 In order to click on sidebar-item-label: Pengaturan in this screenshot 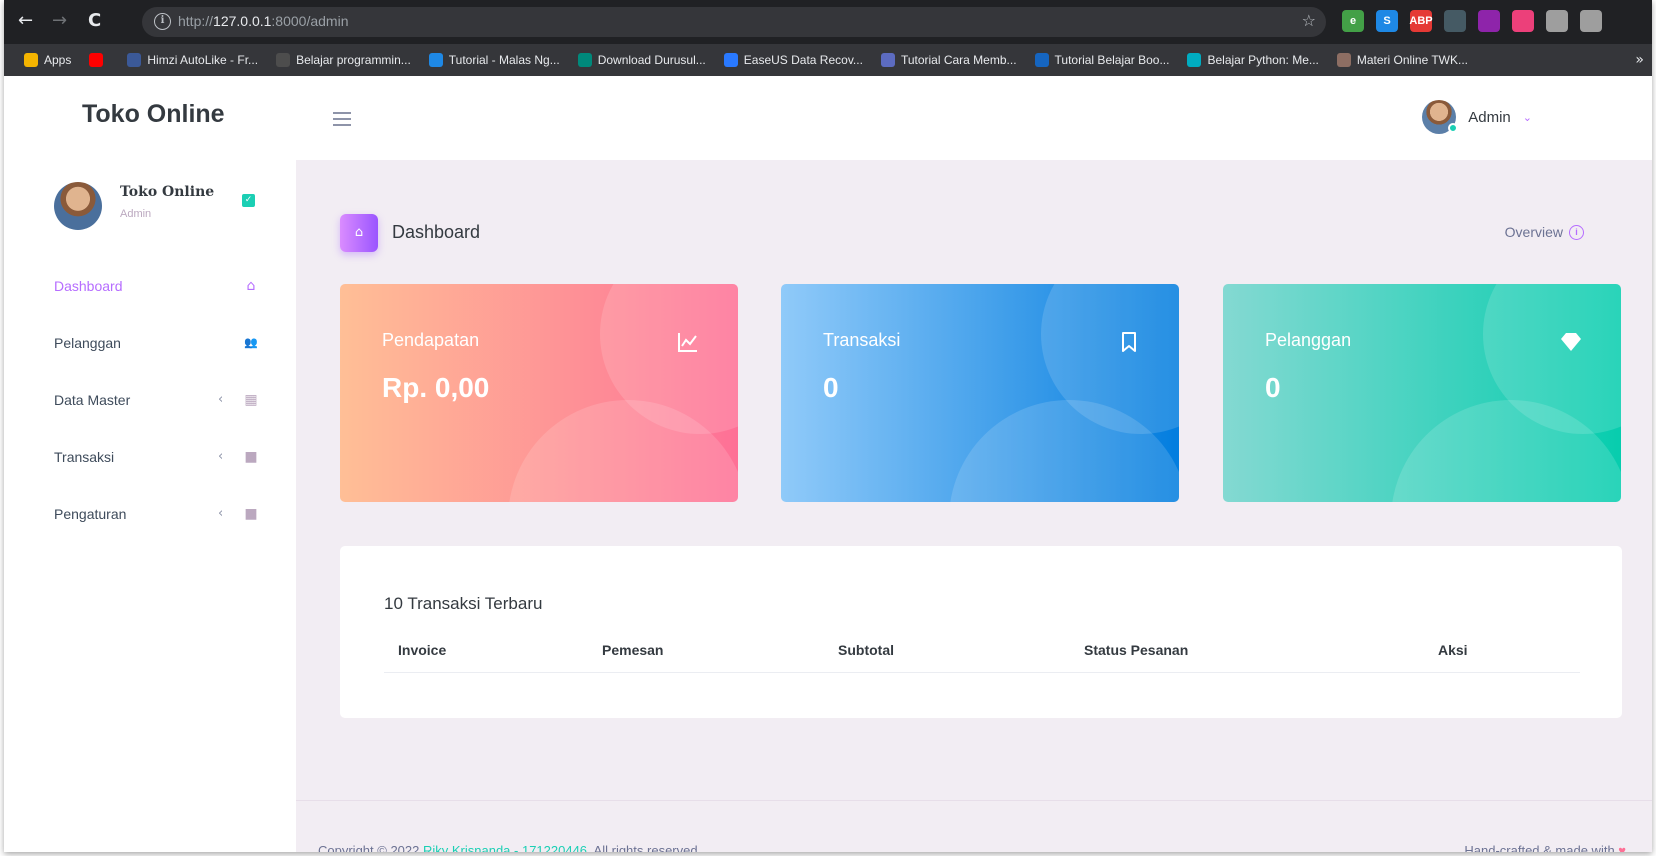, I will do `click(90, 514)`.